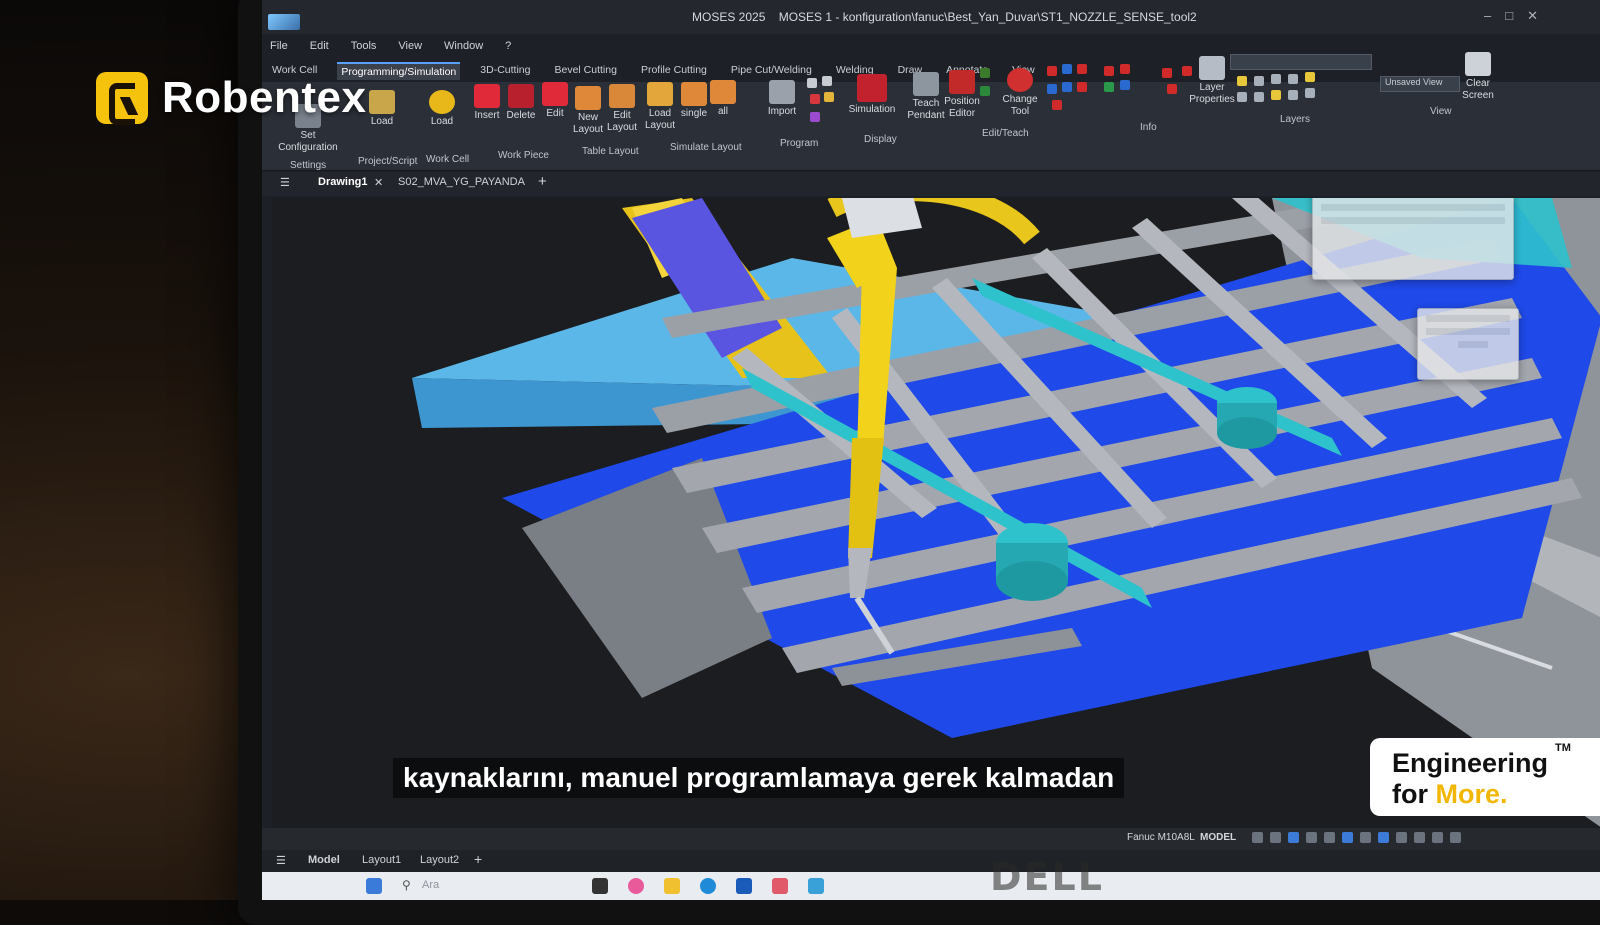  Describe the element at coordinates (487, 103) in the screenshot. I see `insert-button: Insert` at that location.